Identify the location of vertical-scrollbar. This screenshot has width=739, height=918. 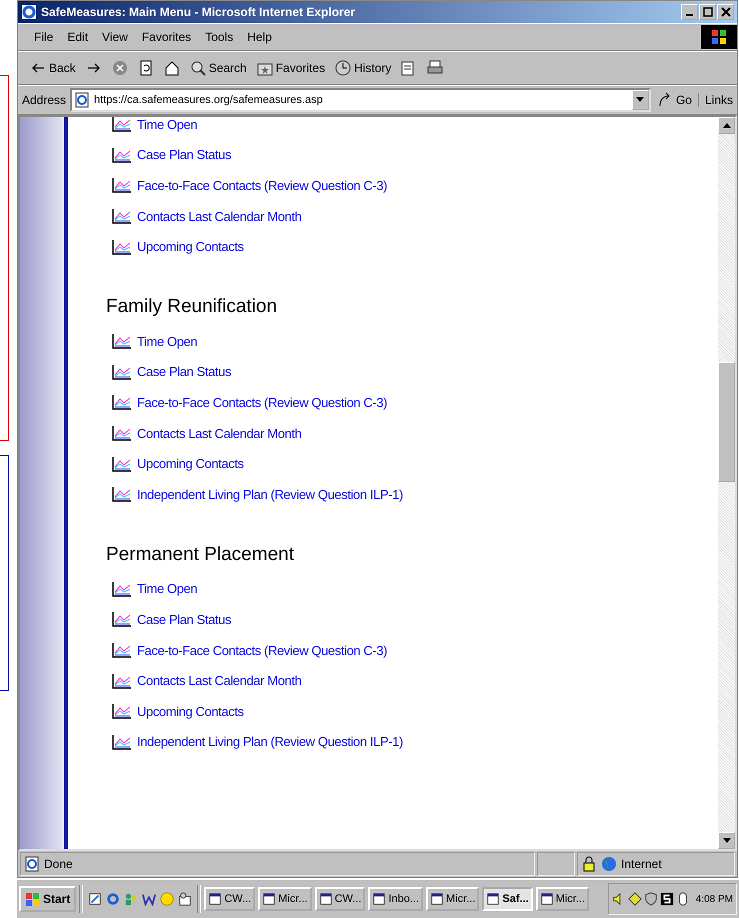
(726, 483).